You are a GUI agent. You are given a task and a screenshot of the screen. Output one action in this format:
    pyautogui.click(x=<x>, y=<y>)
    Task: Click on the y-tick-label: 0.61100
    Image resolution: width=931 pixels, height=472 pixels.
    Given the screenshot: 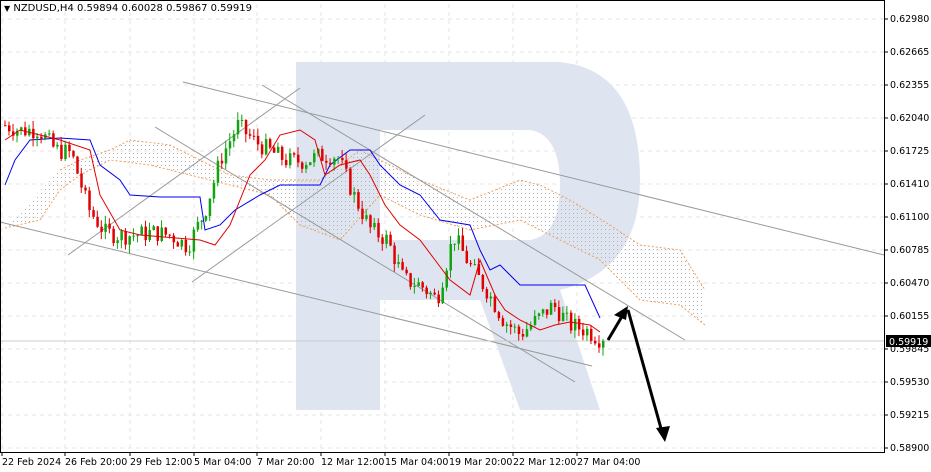 What is the action you would take?
    pyautogui.click(x=909, y=217)
    